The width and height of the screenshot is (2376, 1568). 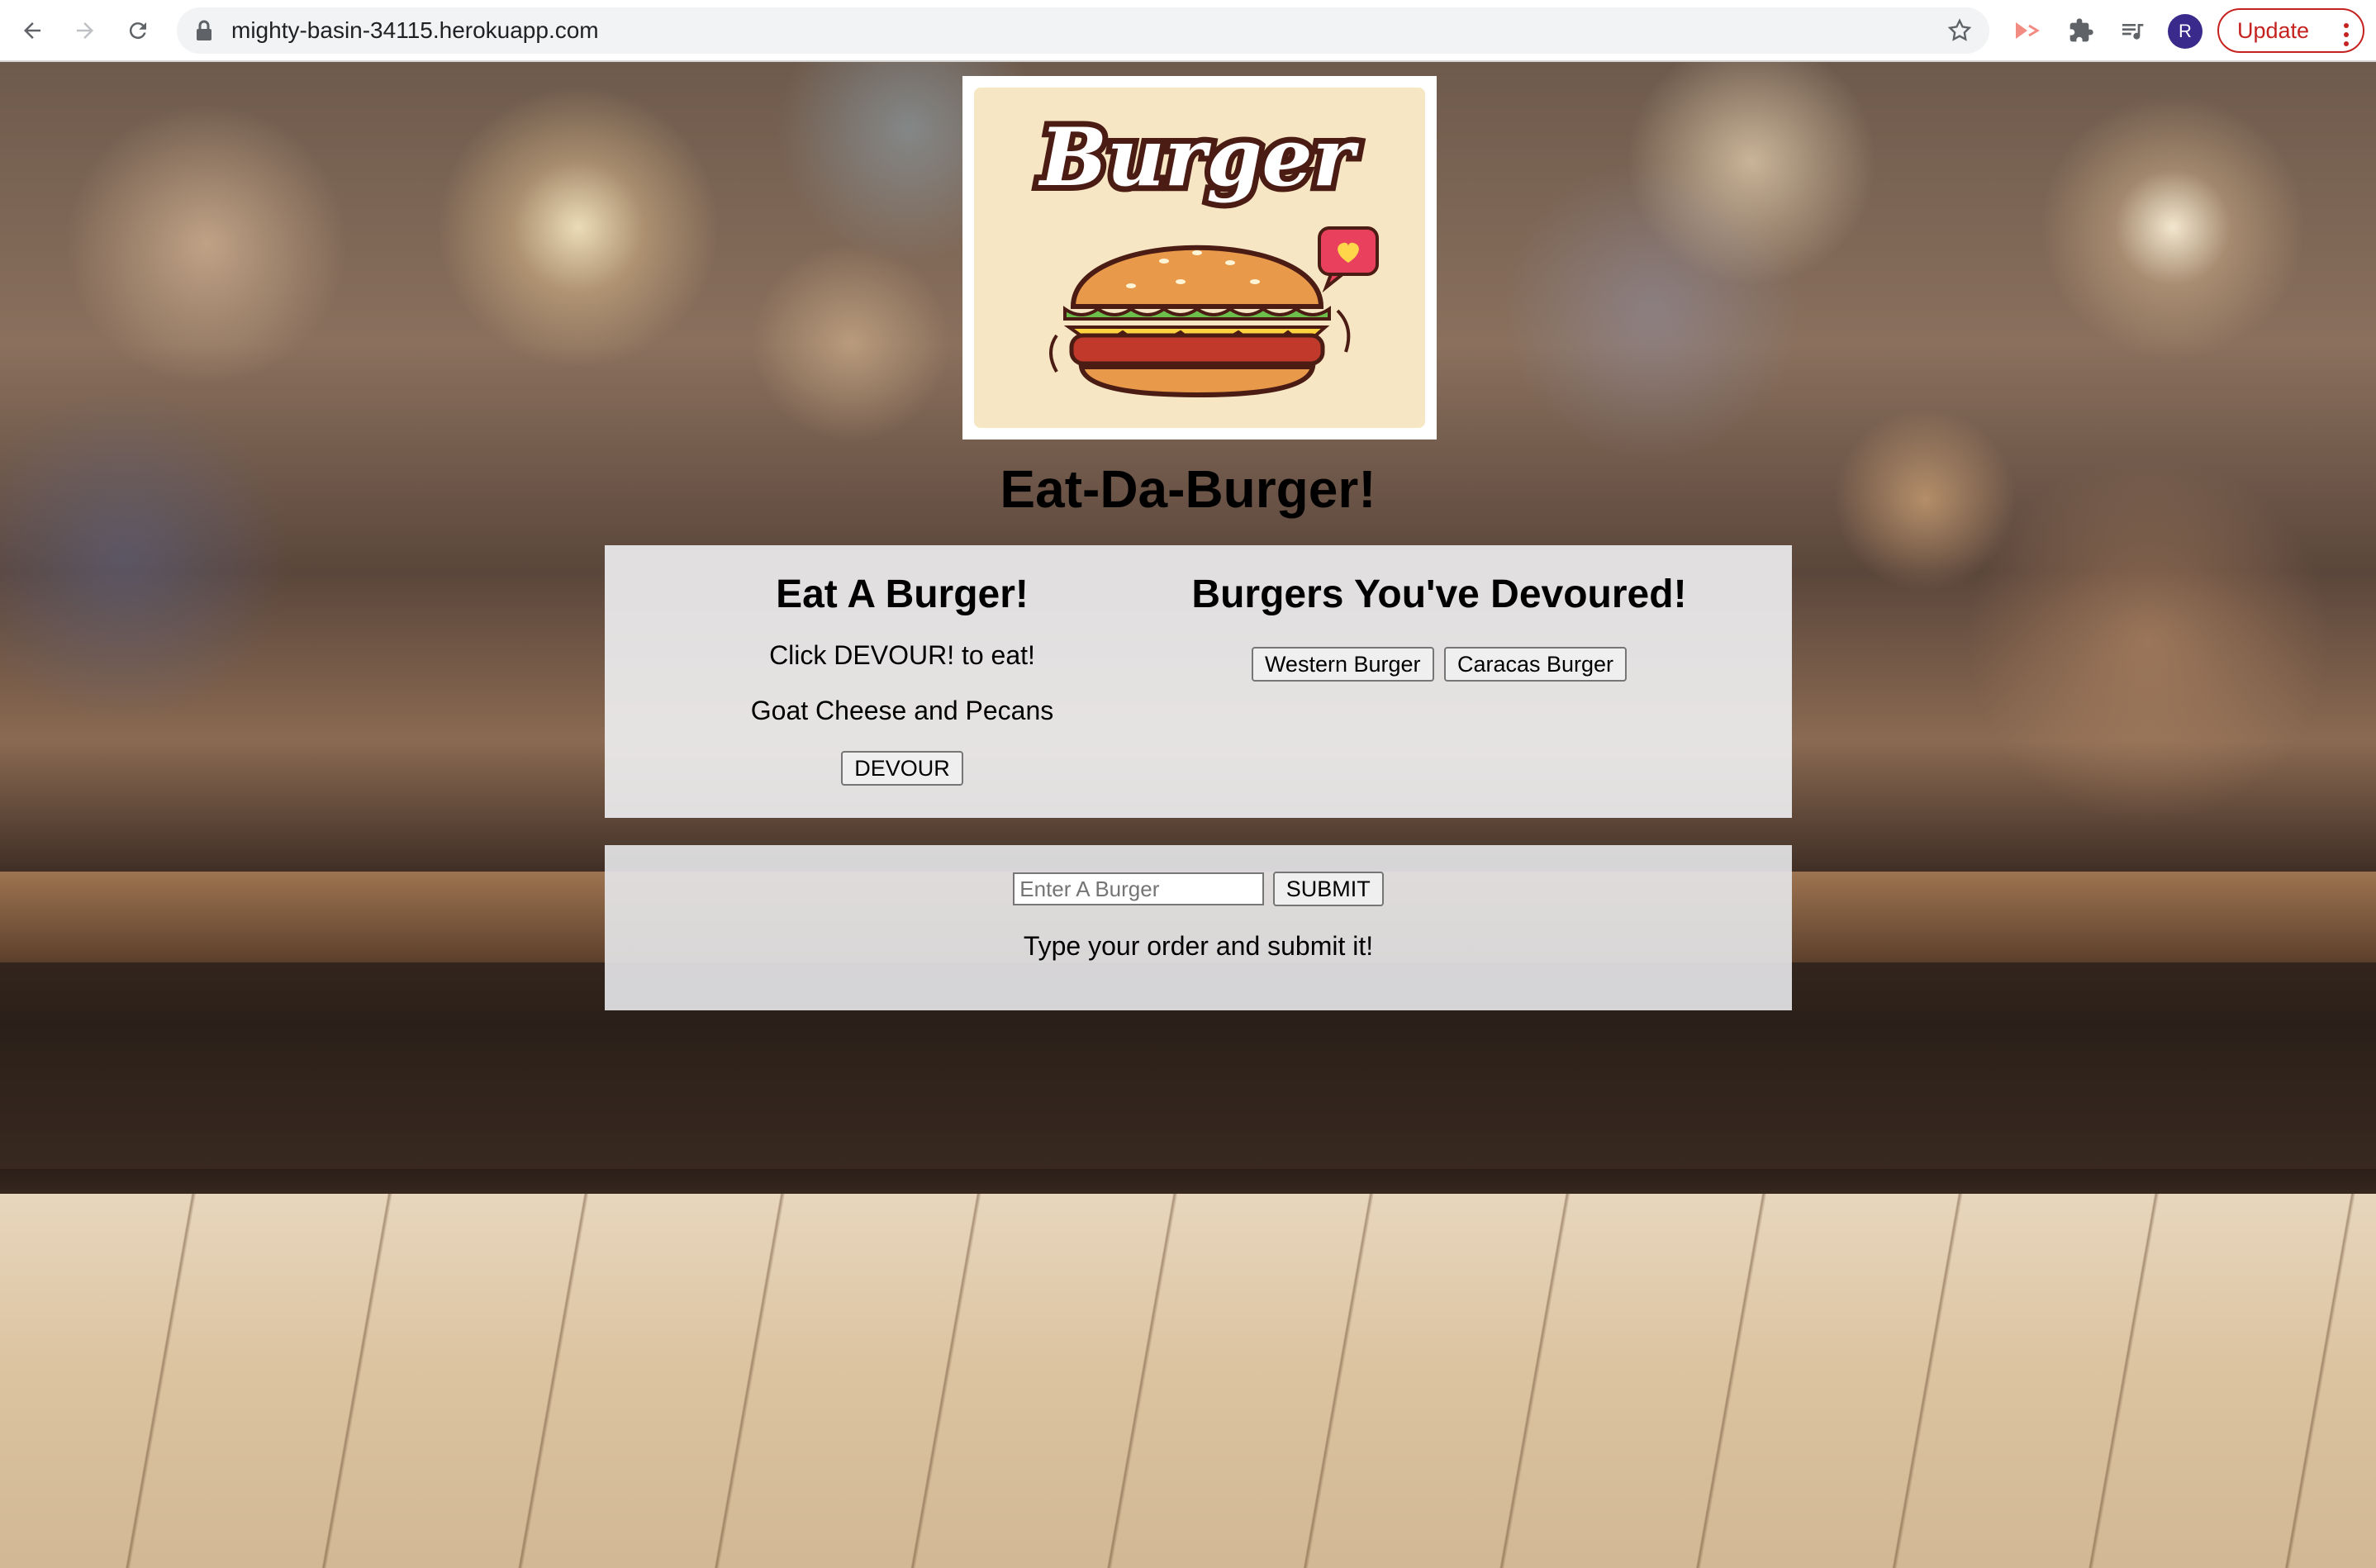 What do you see at coordinates (2273, 31) in the screenshot?
I see `update-label: Update` at bounding box center [2273, 31].